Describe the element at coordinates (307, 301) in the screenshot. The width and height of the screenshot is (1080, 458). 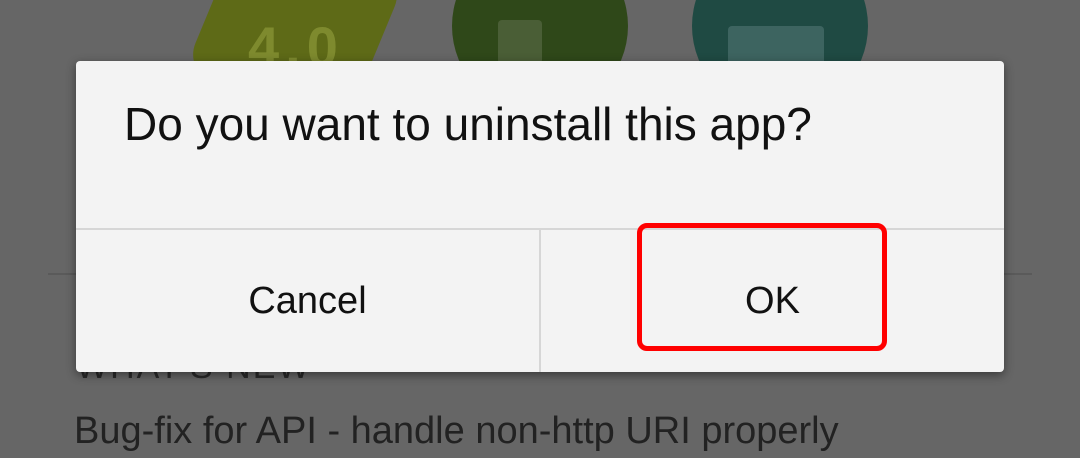
I see `cancel-button: Cancel` at that location.